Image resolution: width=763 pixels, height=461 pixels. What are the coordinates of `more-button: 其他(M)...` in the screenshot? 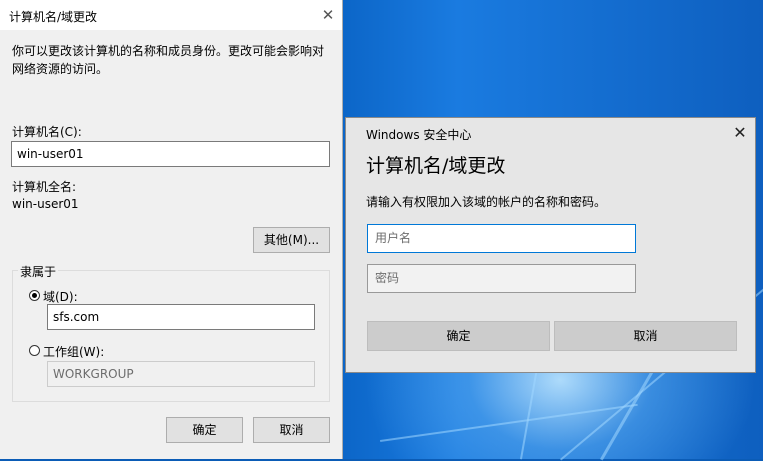 It's located at (291, 240).